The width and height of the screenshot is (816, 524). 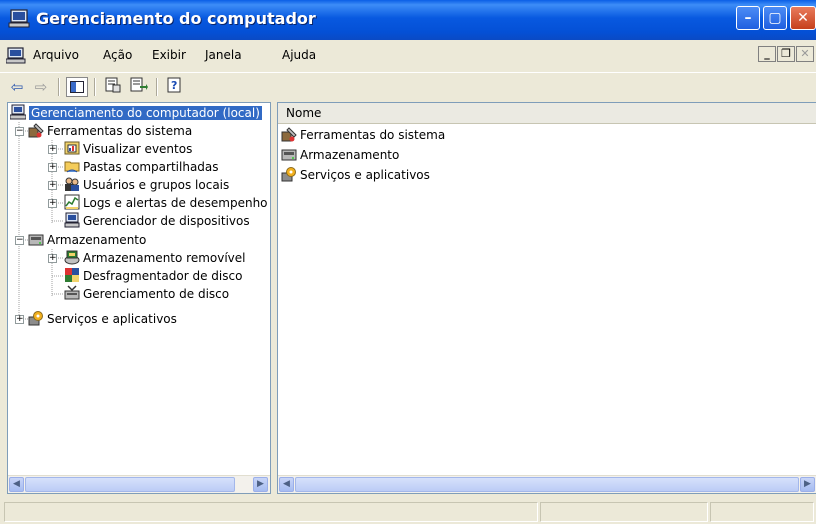 What do you see at coordinates (762, 512) in the screenshot?
I see `status-cell-right` at bounding box center [762, 512].